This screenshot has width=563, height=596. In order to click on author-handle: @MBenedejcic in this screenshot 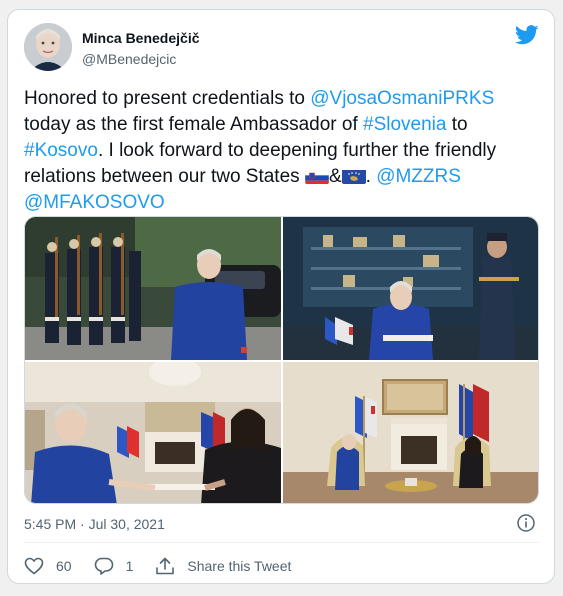, I will do `click(129, 59)`.